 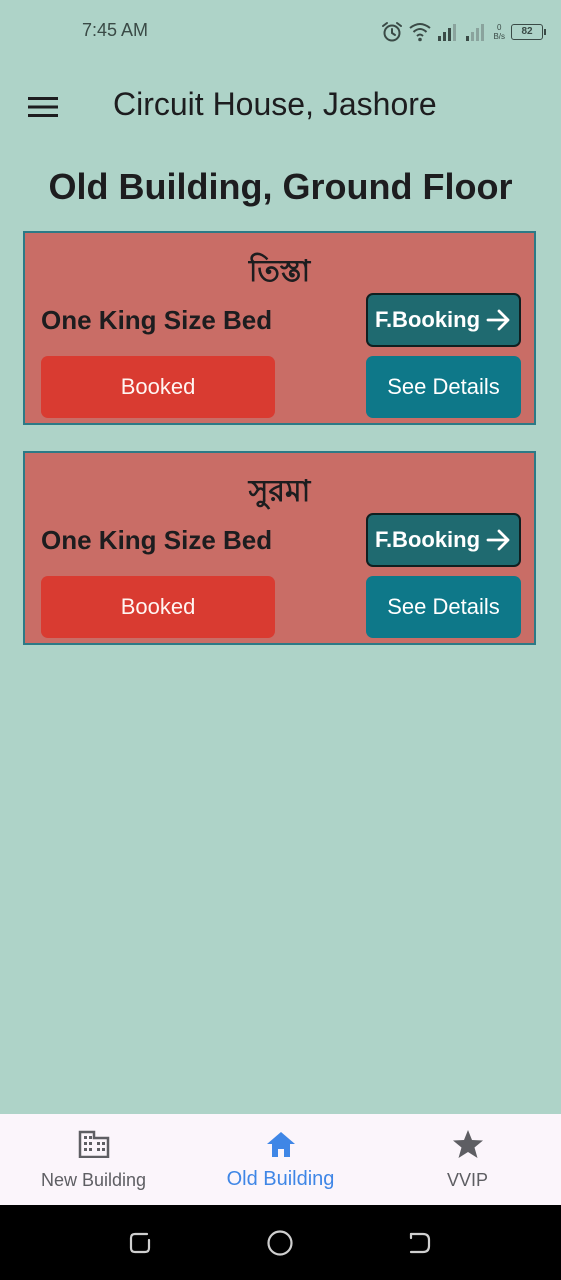 I want to click on building-icon, so click(x=93, y=1144).